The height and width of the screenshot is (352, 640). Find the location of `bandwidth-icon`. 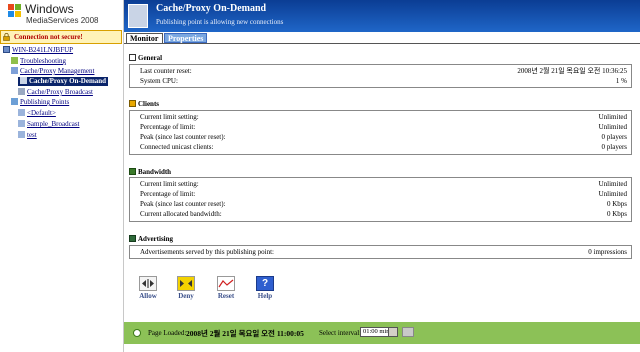

bandwidth-icon is located at coordinates (132, 171).